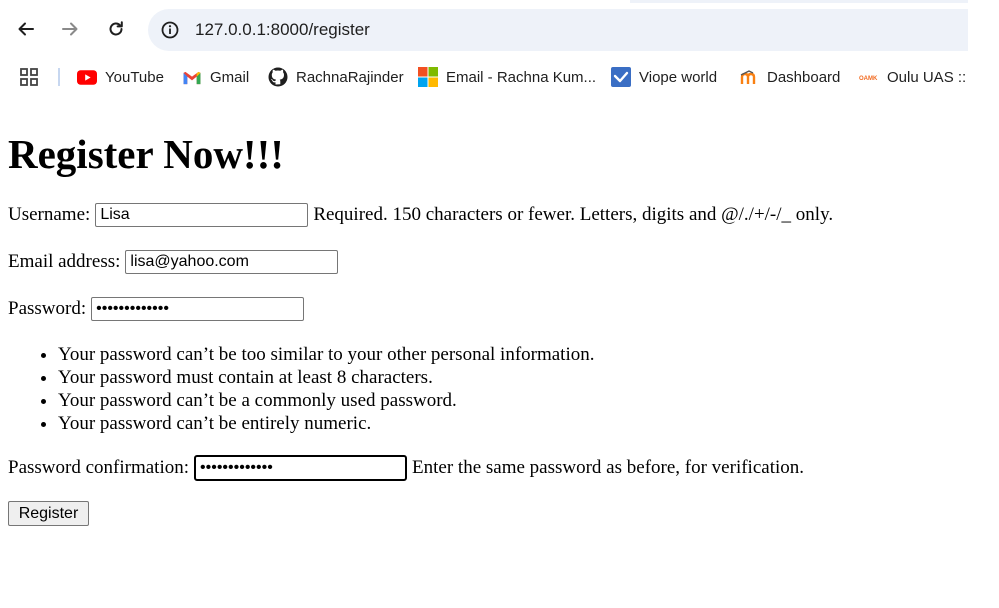  Describe the element at coordinates (192, 77) in the screenshot. I see `gmail-icon` at that location.